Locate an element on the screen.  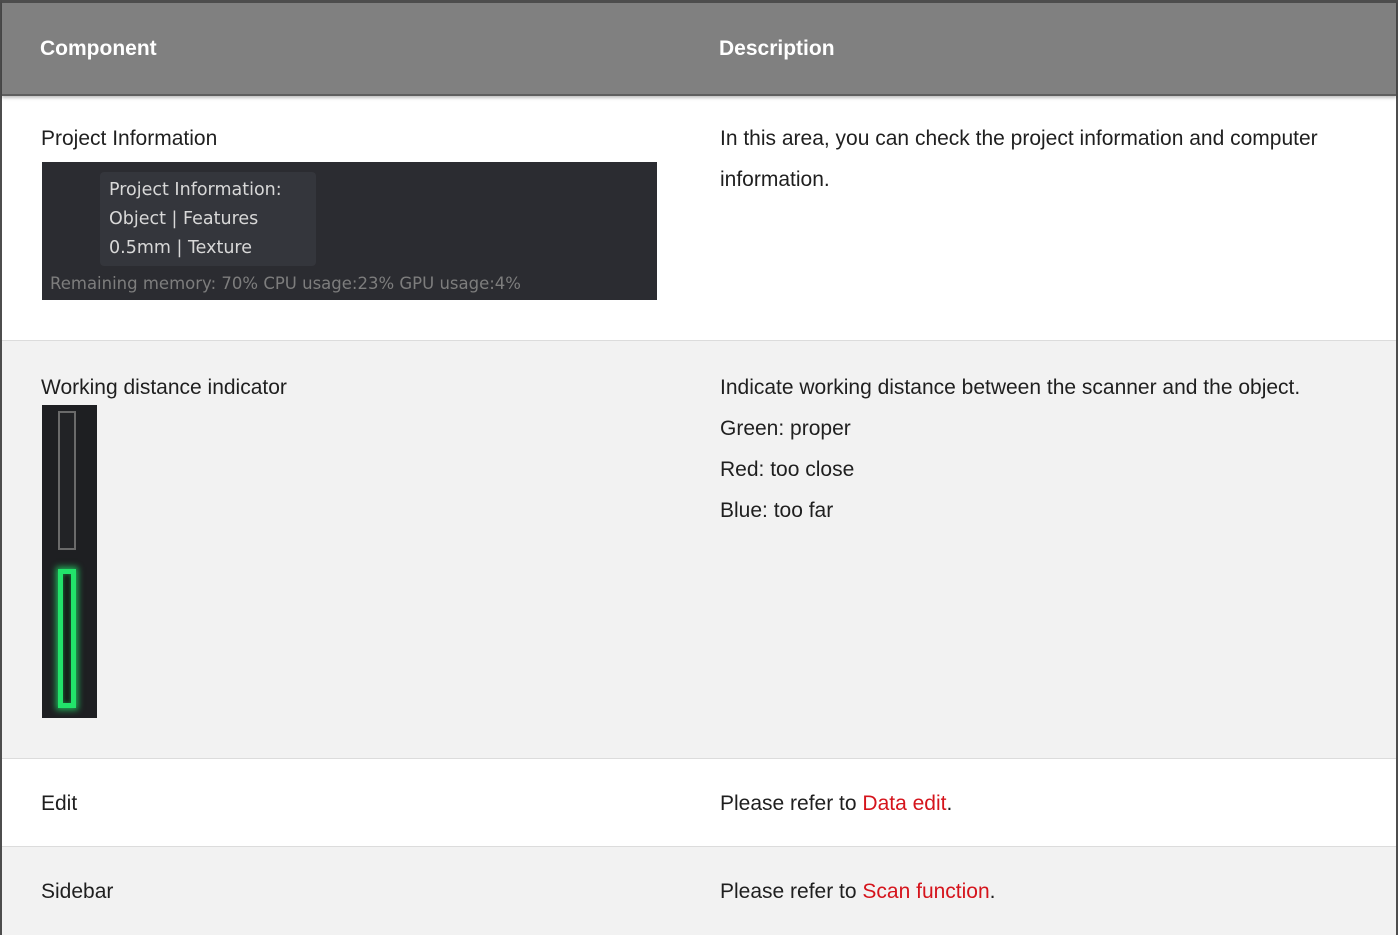
legend-item-blue: Blue: too far is located at coordinates (777, 510).